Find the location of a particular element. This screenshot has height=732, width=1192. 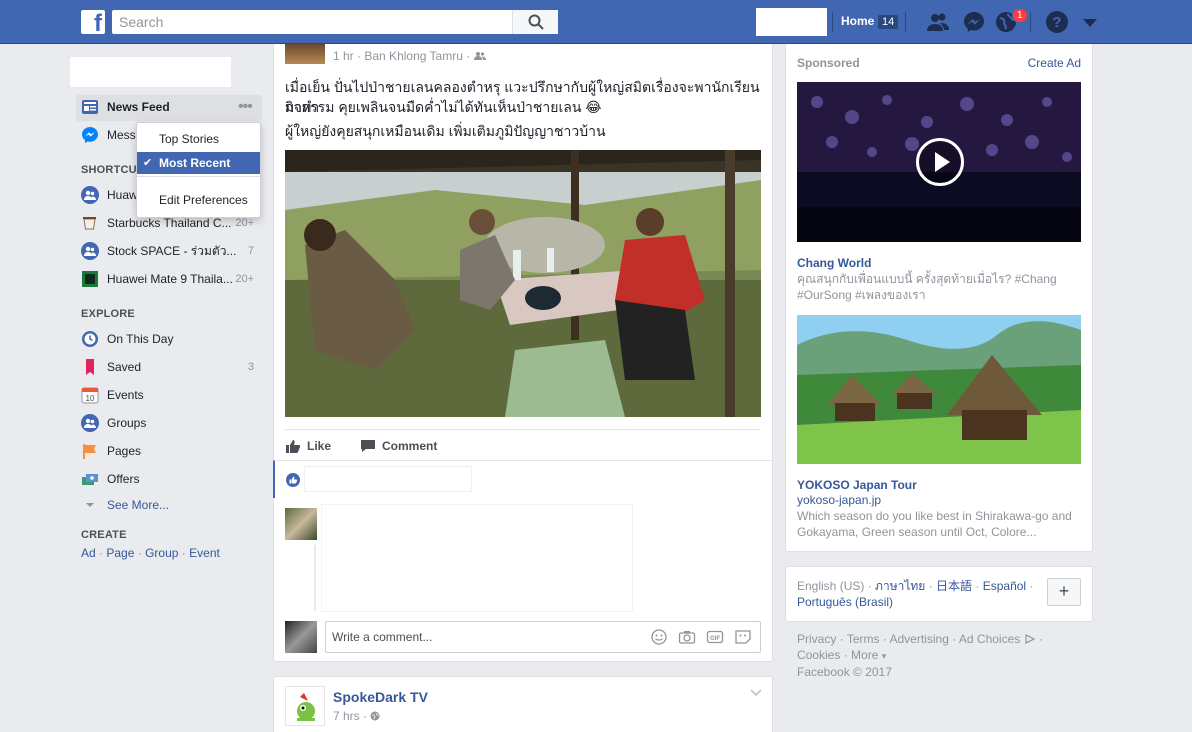

spokedark-avatar is located at coordinates (305, 706).